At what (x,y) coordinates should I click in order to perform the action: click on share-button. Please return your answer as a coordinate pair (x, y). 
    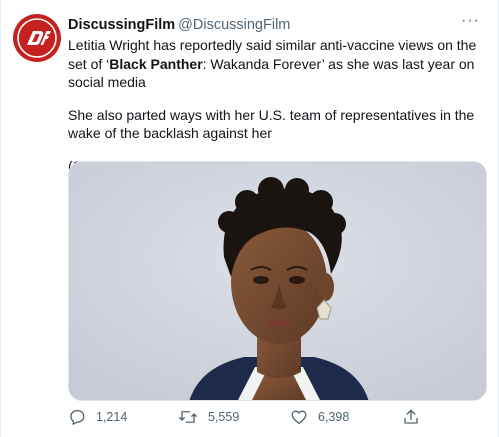
    Looking at the image, I should click on (411, 417).